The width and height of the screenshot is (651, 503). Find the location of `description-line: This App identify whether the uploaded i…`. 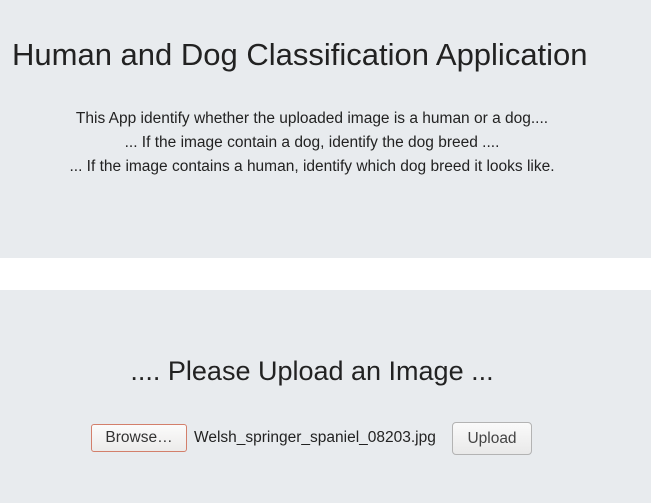

description-line: This App identify whether the uploaded i… is located at coordinates (312, 118).